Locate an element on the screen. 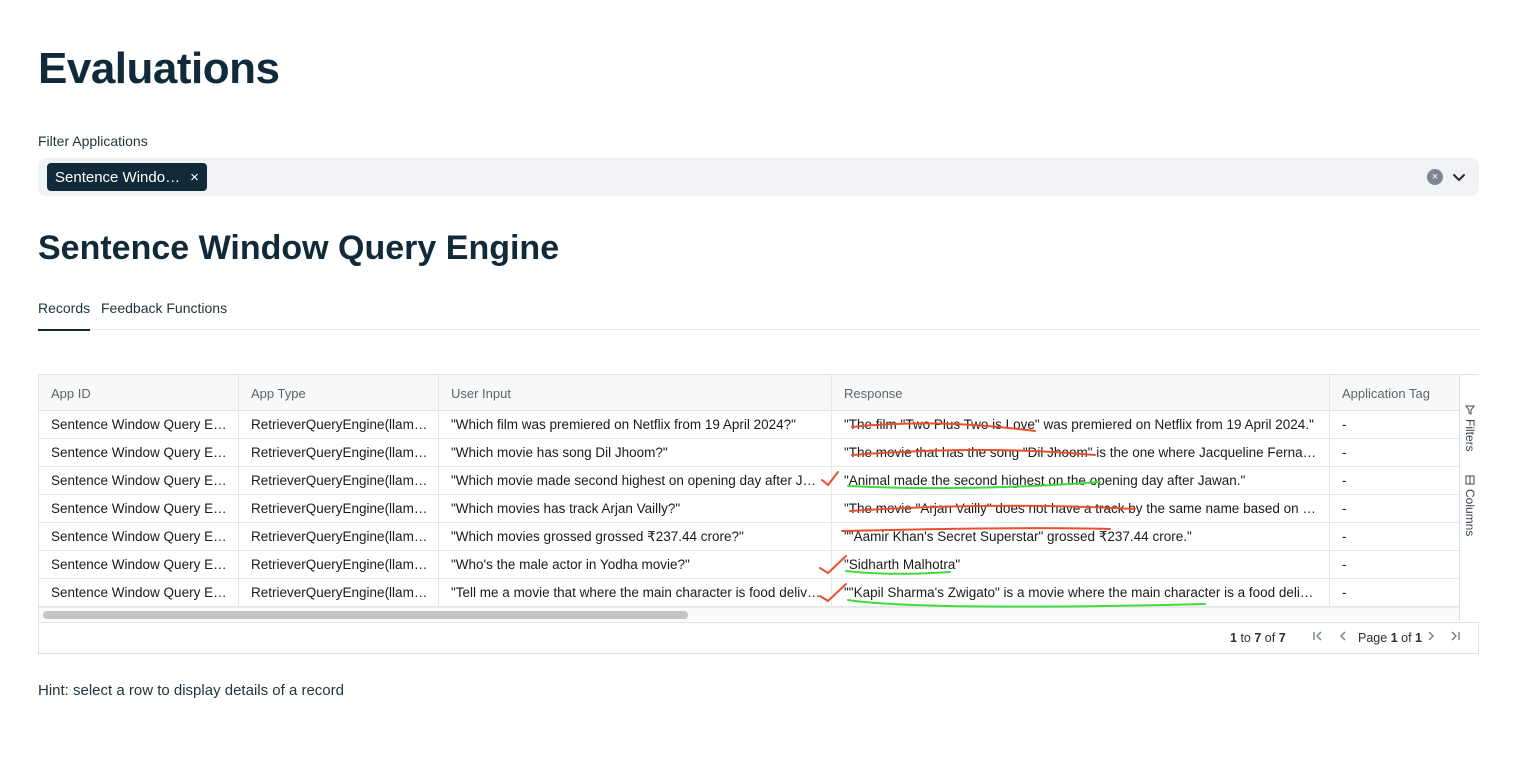  column-header-user-input: User Input is located at coordinates (635, 393).